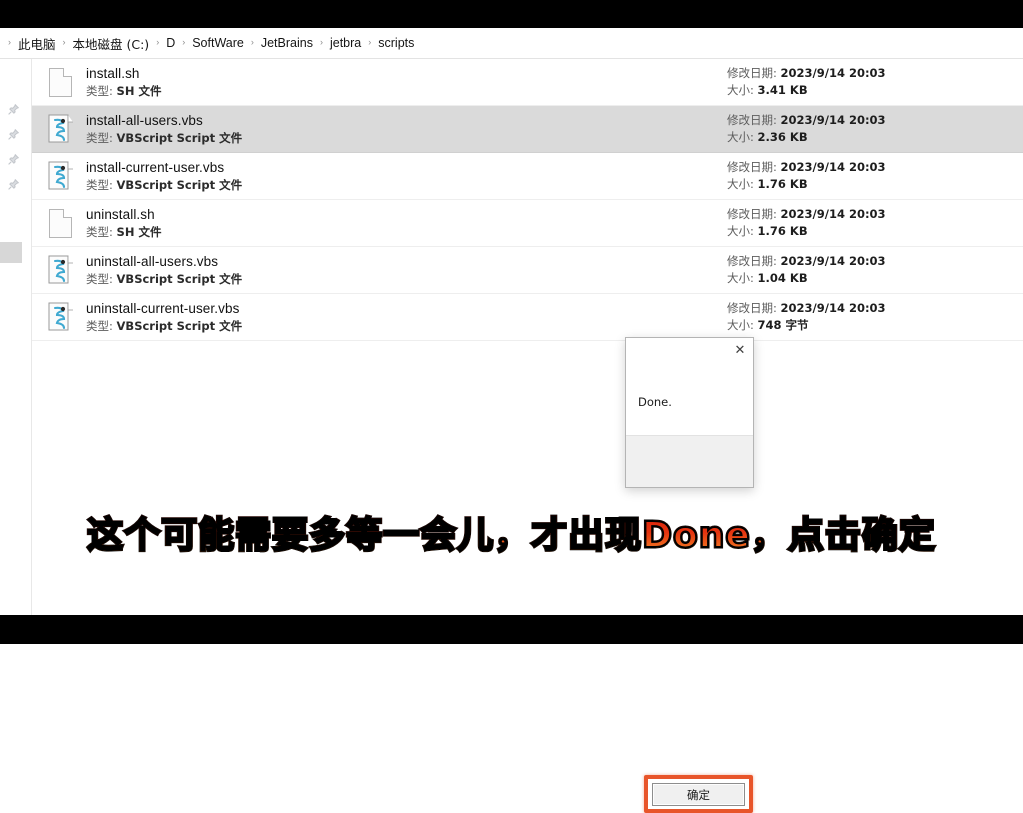 The width and height of the screenshot is (1023, 813). Describe the element at coordinates (120, 214) in the screenshot. I see `file-name: uninstall.sh` at that location.